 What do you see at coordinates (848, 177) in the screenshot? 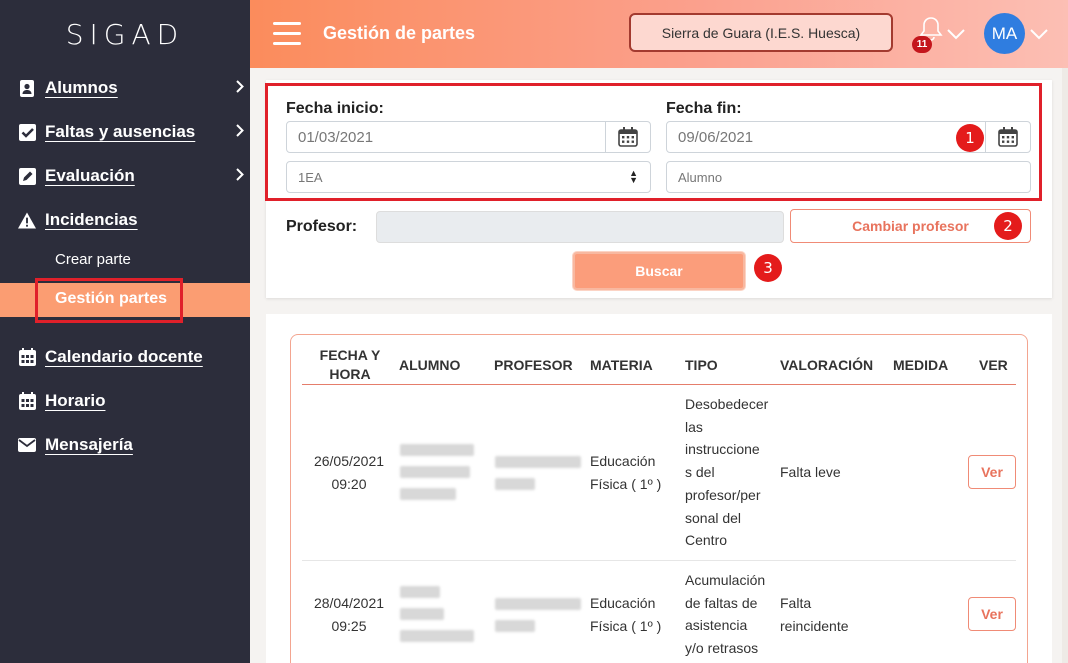
I see `alumno-input: Alumno` at bounding box center [848, 177].